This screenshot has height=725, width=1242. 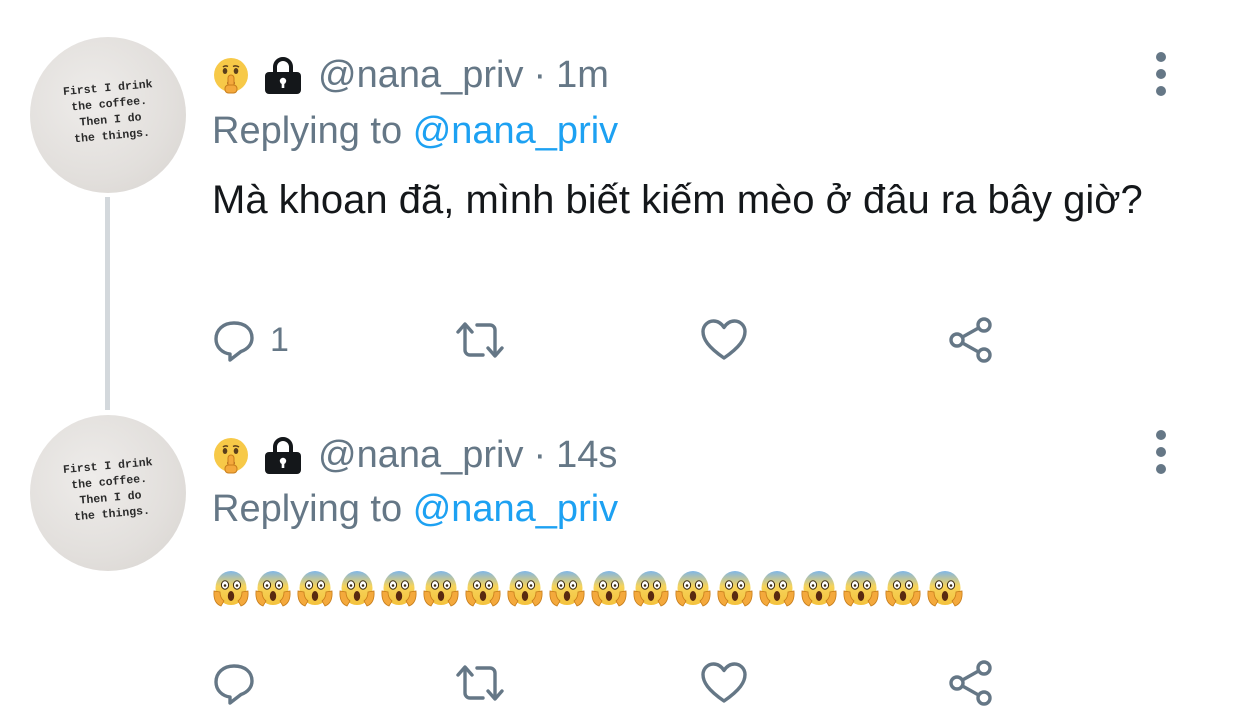 I want to click on tweet-header: @nana_priv · 14s, so click(x=414, y=455).